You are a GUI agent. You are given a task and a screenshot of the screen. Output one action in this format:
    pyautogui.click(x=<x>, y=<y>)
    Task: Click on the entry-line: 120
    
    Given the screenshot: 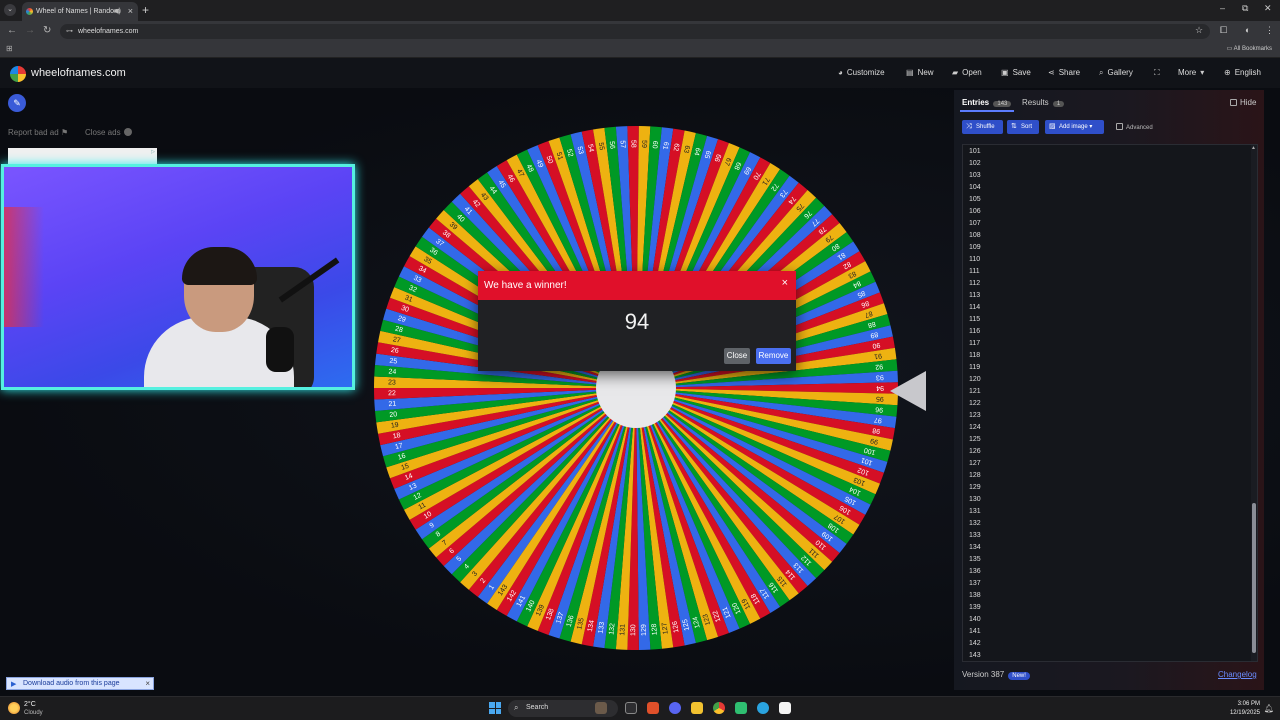 What is the action you would take?
    pyautogui.click(x=975, y=379)
    